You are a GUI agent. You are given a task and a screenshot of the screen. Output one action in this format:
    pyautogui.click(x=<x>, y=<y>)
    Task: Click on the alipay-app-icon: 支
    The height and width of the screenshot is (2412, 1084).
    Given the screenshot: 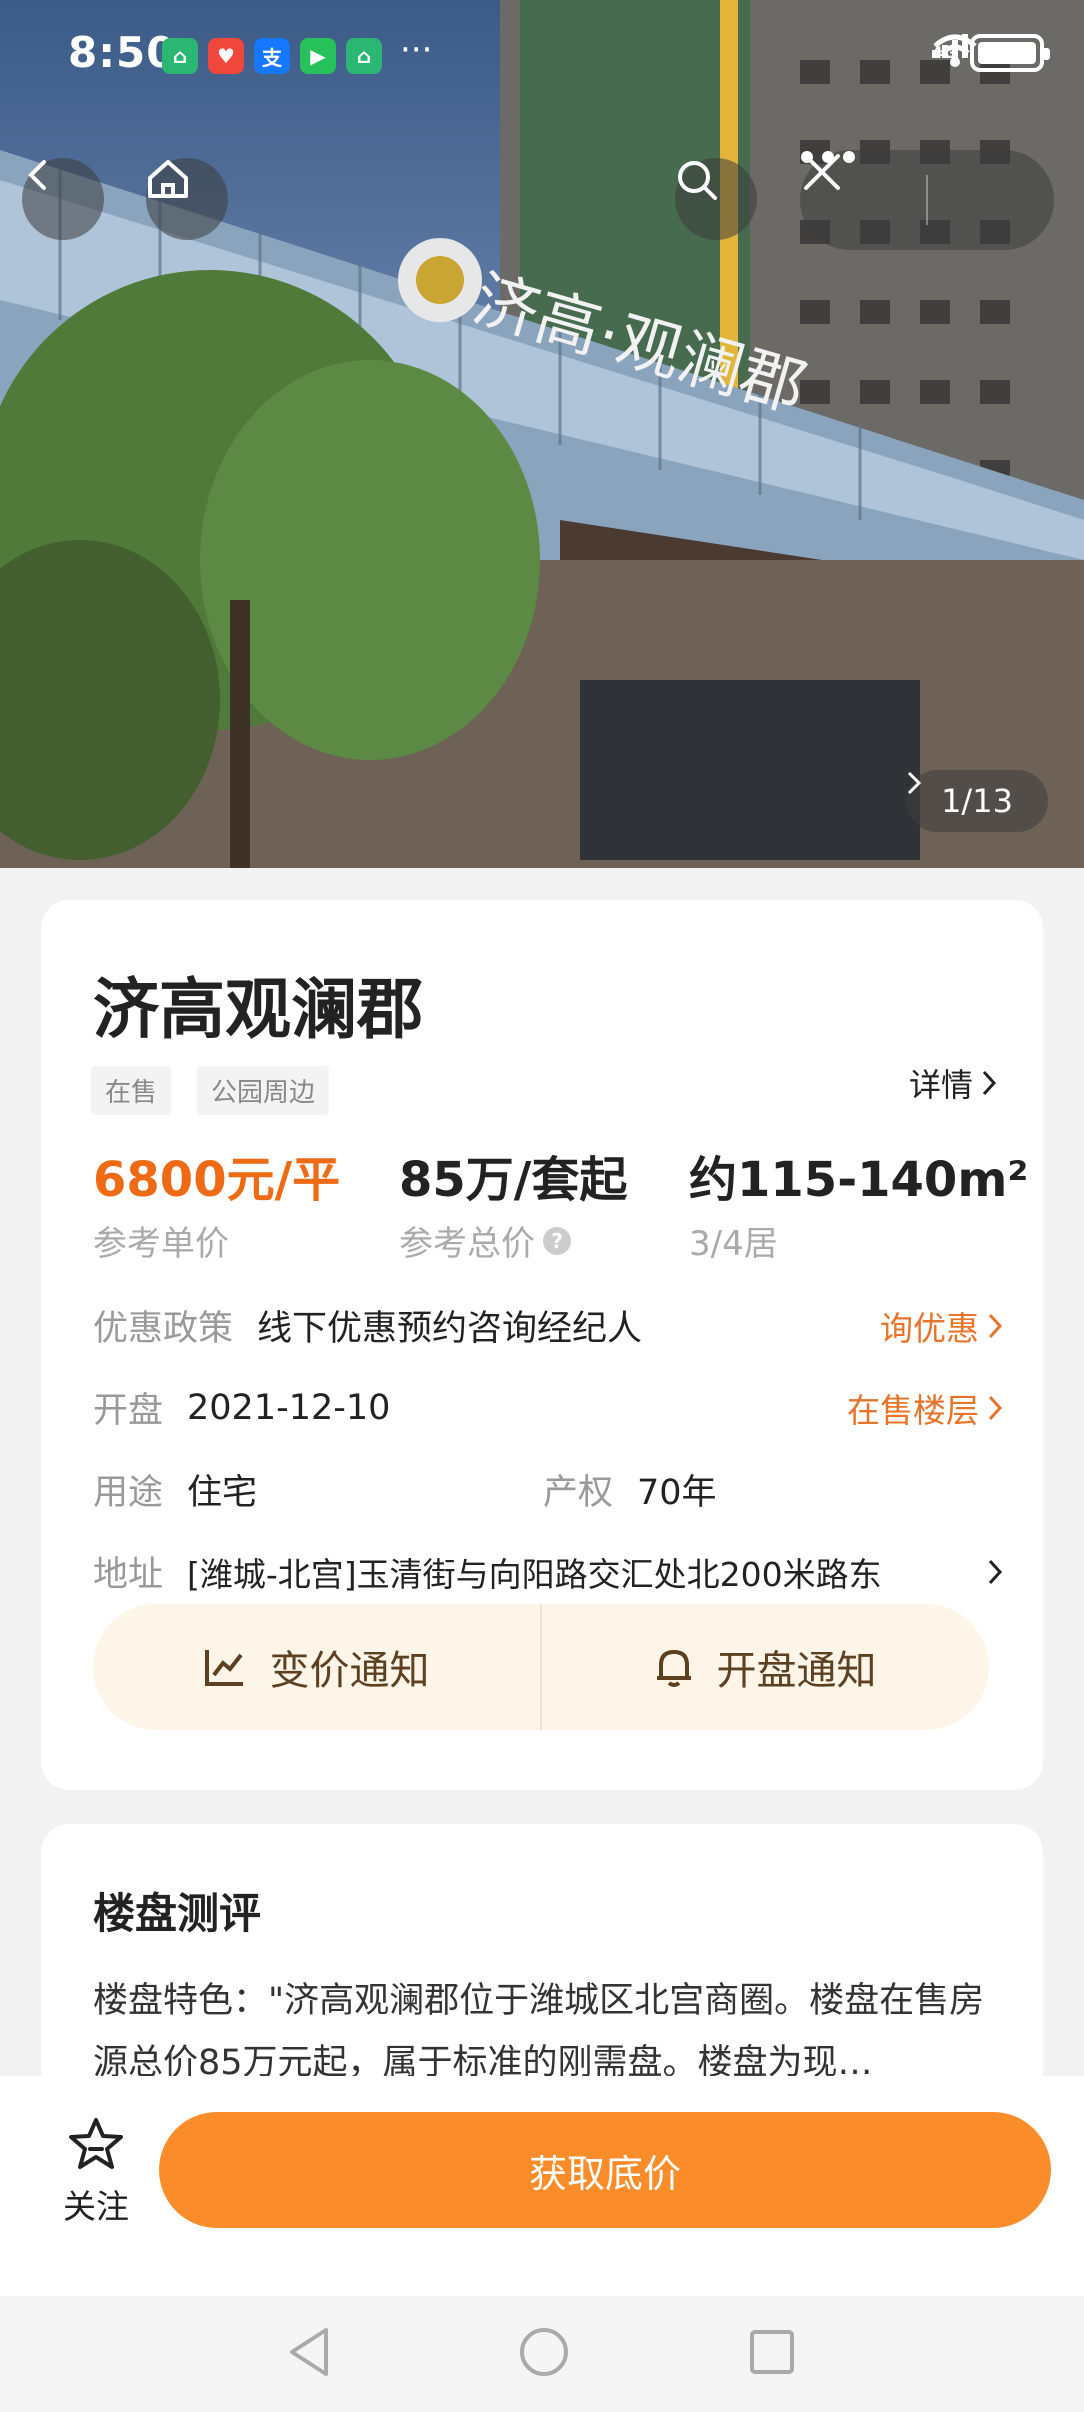 What is the action you would take?
    pyautogui.click(x=272, y=56)
    